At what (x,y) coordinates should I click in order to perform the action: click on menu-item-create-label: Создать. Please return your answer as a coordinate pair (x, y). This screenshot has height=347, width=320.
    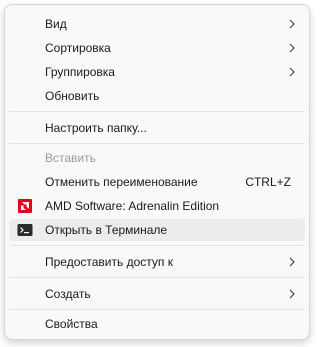
    Looking at the image, I should click on (68, 294).